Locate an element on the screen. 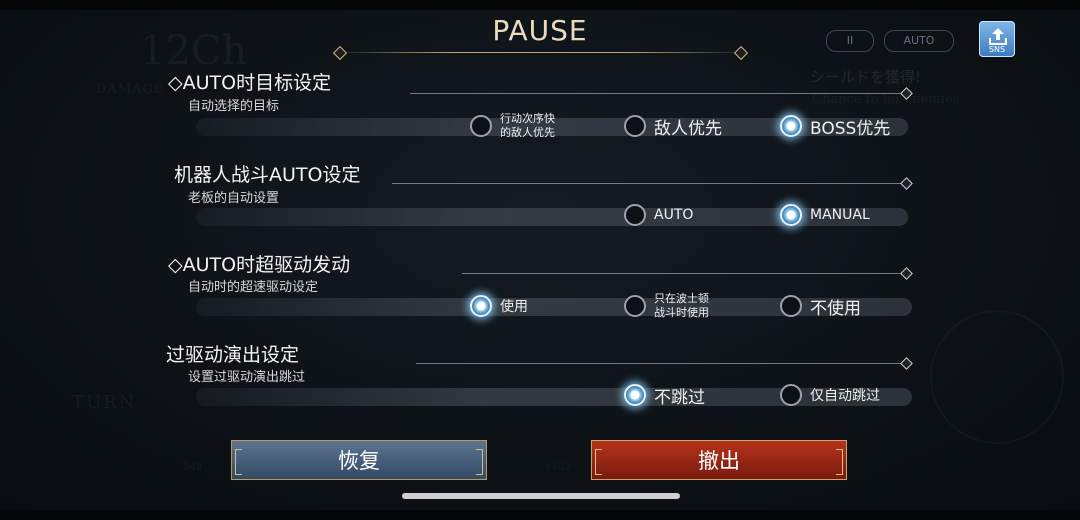 This screenshot has width=1080, height=520. radio-anim-auto-skip is located at coordinates (791, 395).